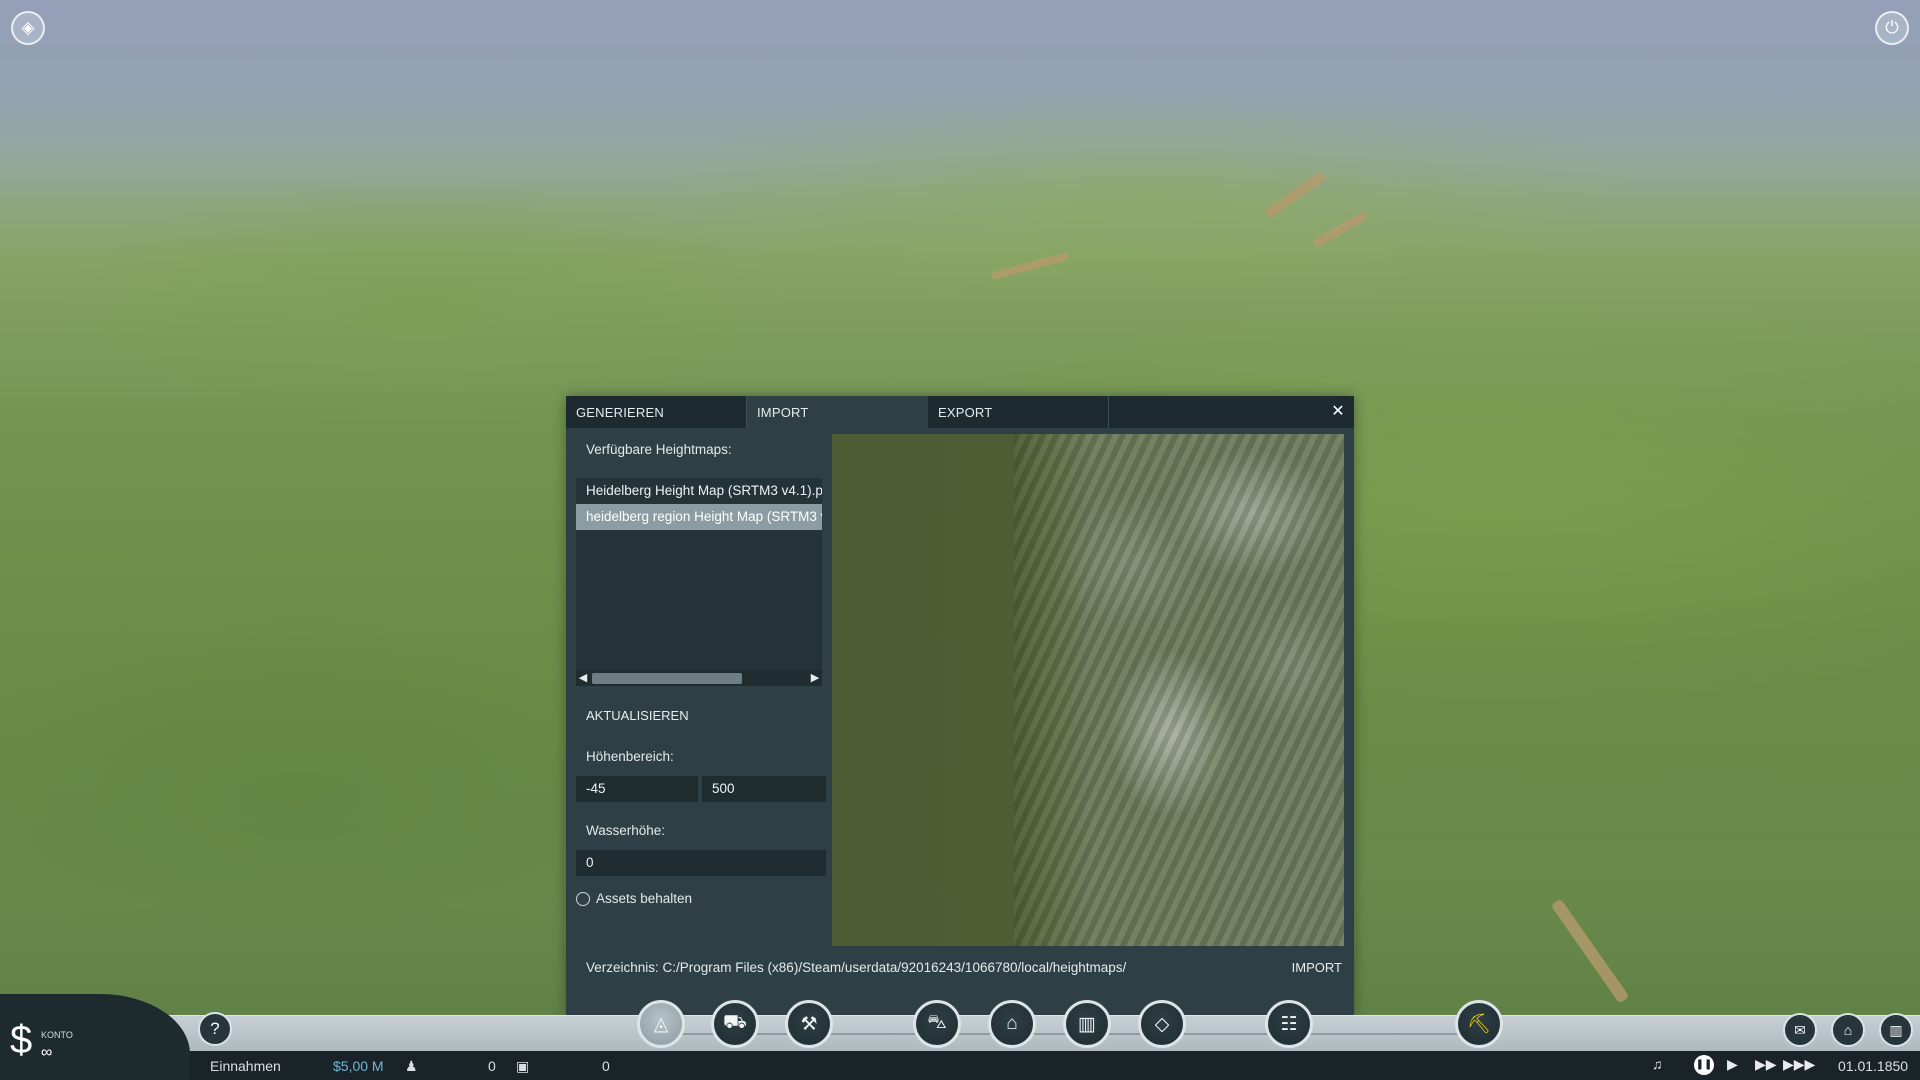  I want to click on road-icon: ⛟, so click(735, 1022).